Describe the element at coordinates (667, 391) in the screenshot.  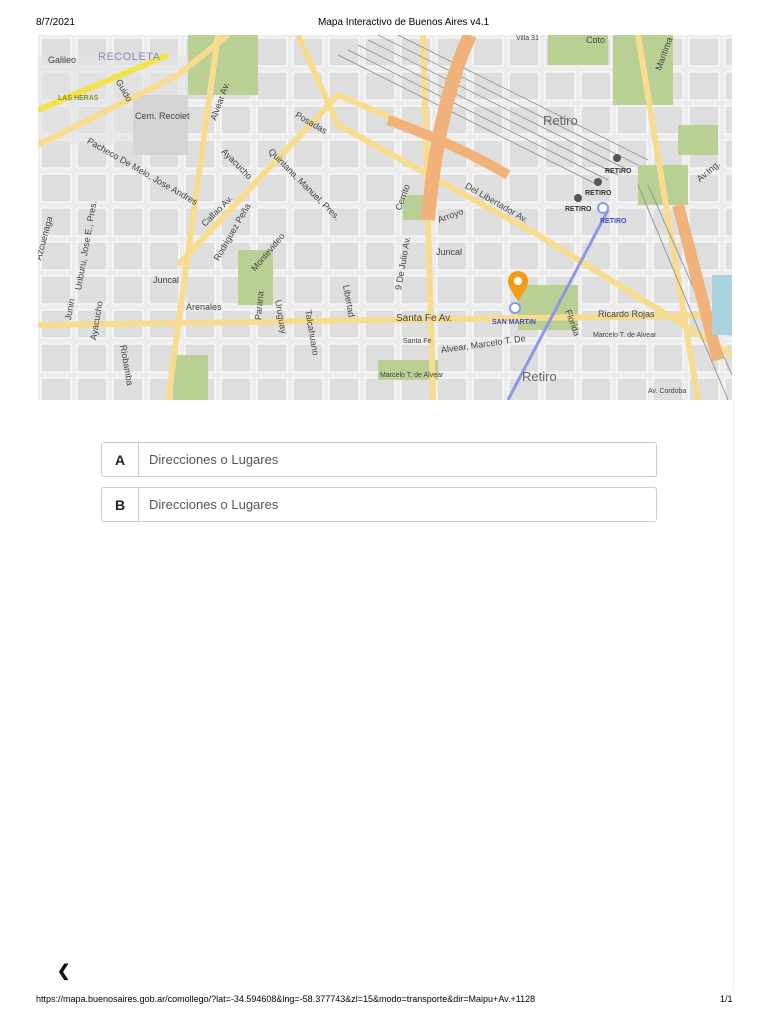
I see `map-label: Av. Cordoba` at that location.